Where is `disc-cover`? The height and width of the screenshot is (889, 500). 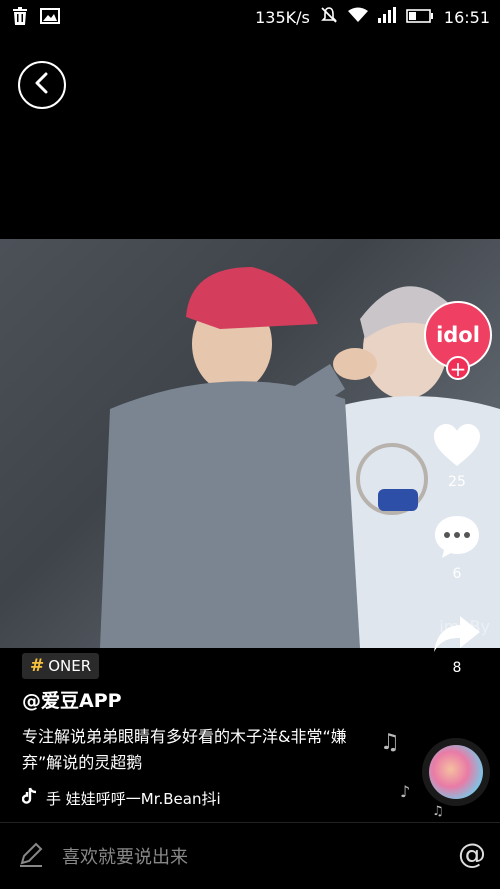
disc-cover is located at coordinates (456, 772).